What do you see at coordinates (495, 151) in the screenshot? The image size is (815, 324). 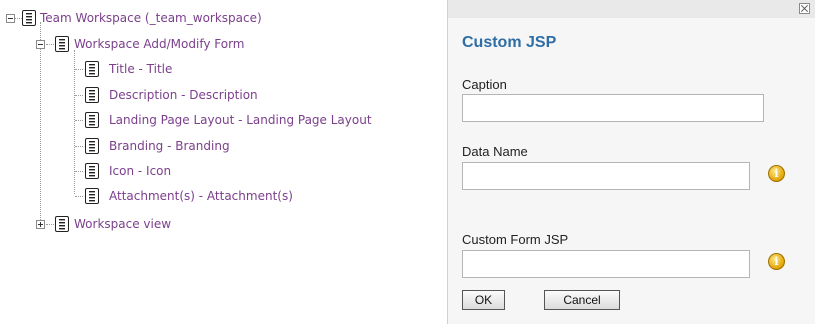 I see `data-name-label: Data Name` at bounding box center [495, 151].